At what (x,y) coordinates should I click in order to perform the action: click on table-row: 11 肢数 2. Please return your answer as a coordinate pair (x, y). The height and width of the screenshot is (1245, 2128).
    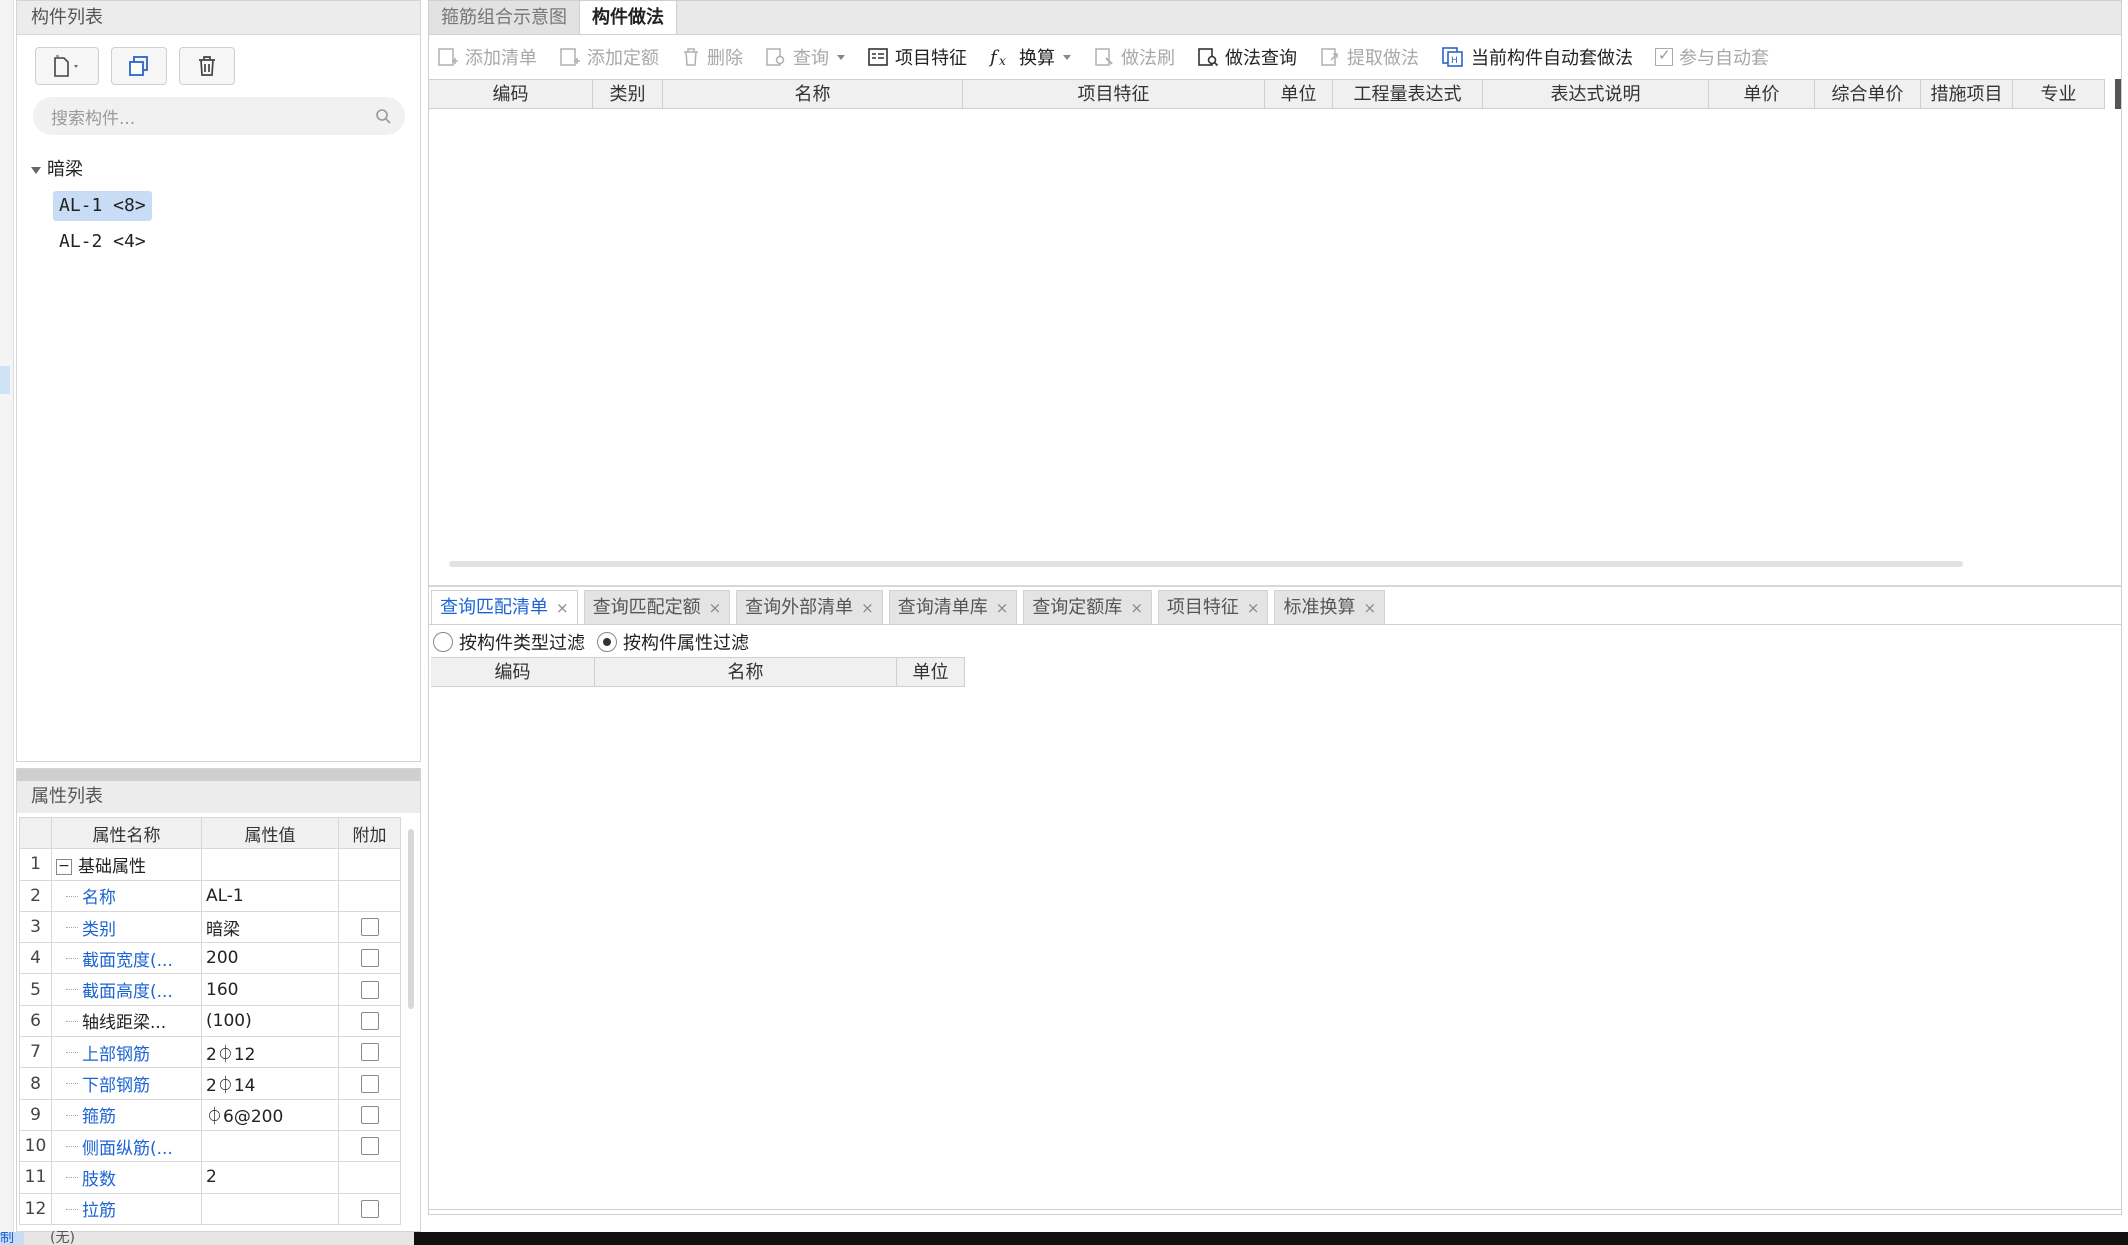
    Looking at the image, I should click on (210, 1177).